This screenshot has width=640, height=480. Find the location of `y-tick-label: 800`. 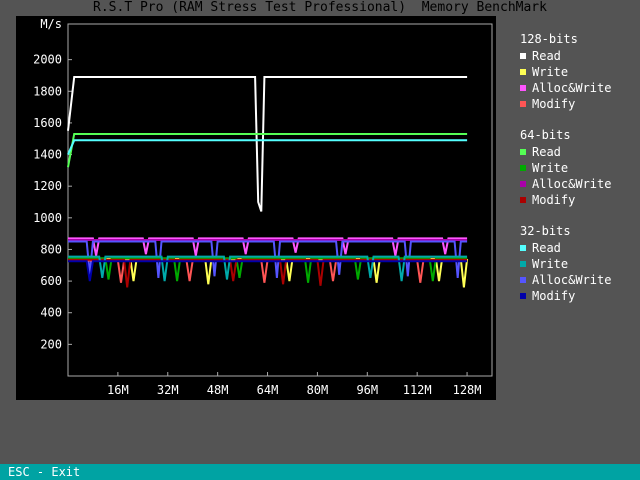

y-tick-label: 800 is located at coordinates (51, 249).